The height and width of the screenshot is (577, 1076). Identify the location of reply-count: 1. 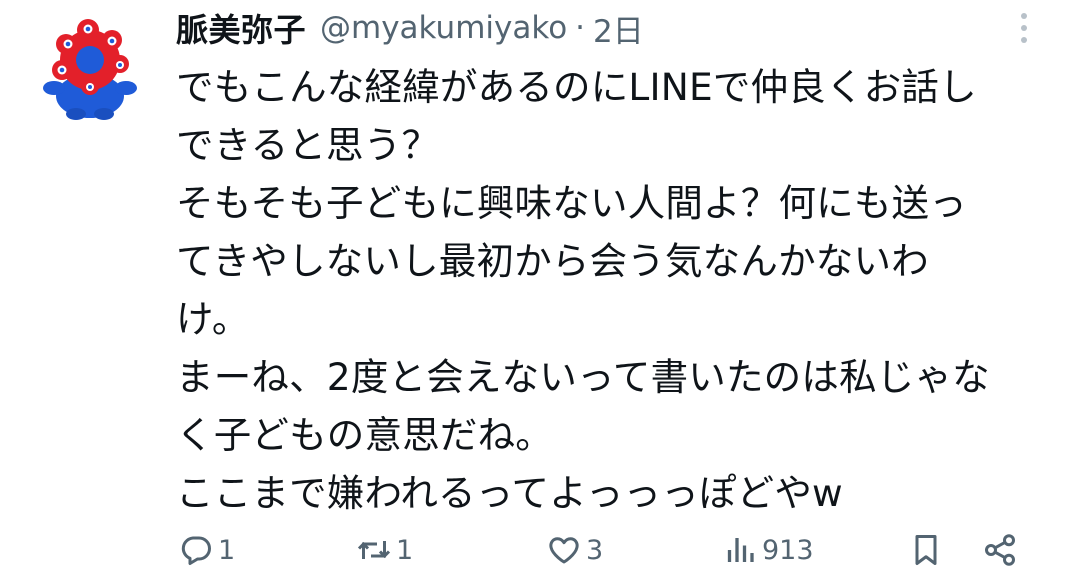
(227, 550).